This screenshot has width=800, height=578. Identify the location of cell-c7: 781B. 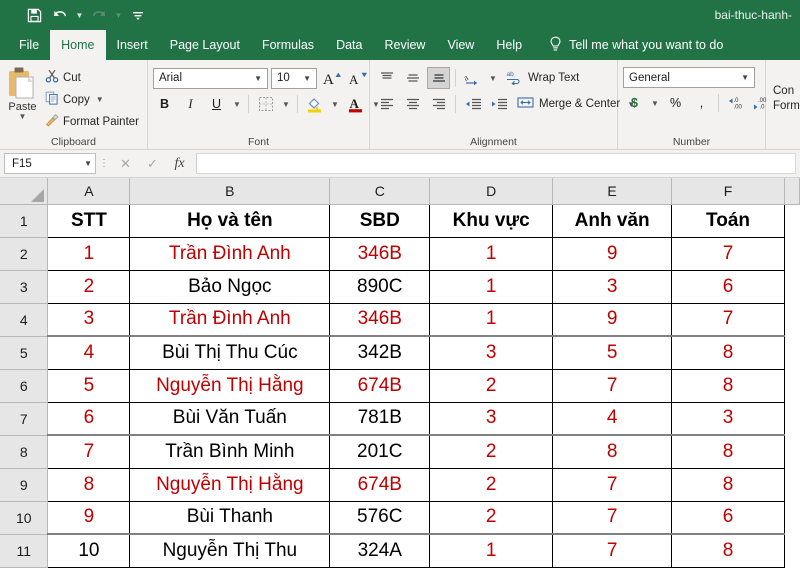
(380, 418).